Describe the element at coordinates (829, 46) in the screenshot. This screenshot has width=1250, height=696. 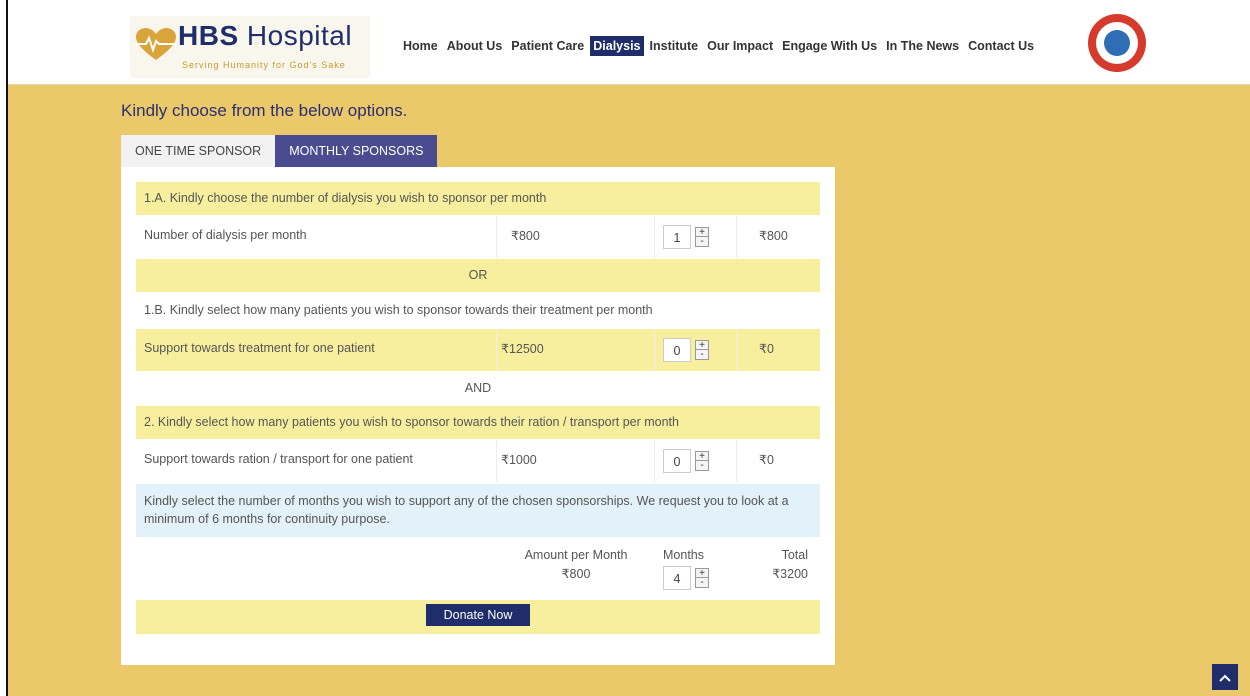
I see `nav-engage-with-us: Engage With Us` at that location.